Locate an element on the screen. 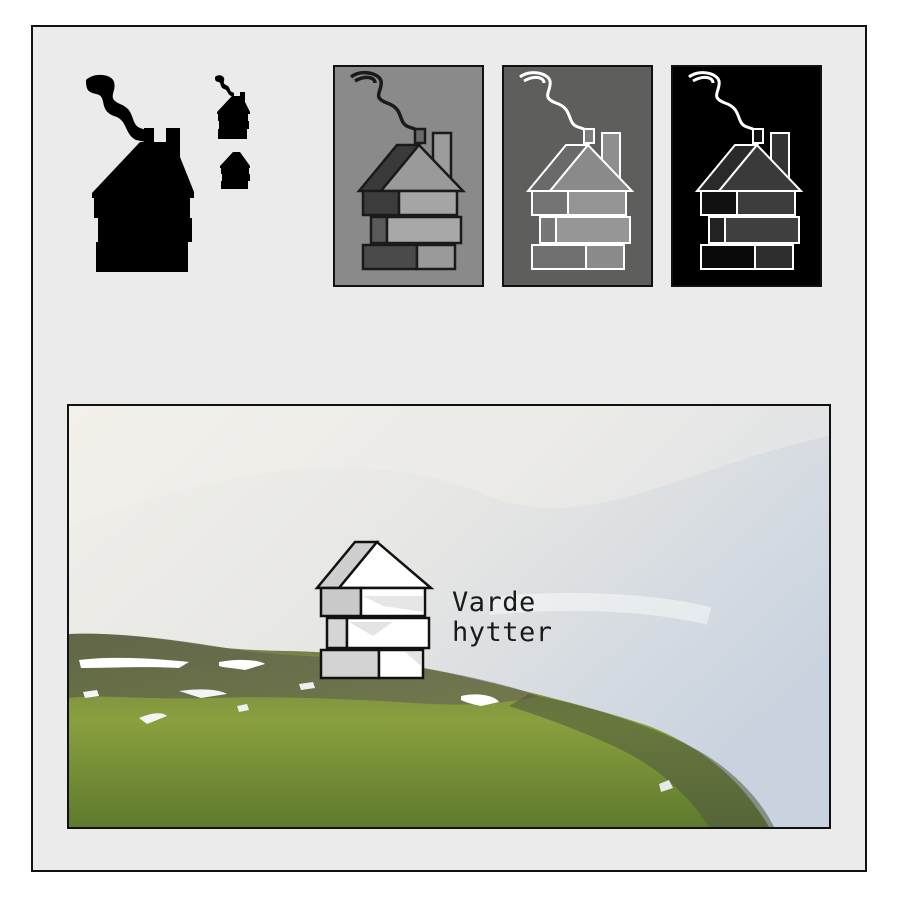  logo-tile-light is located at coordinates (408, 176).